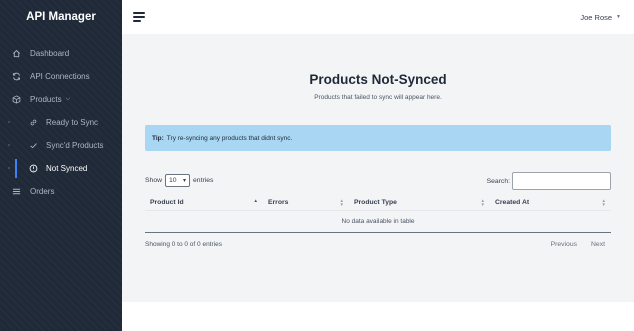 The height and width of the screenshot is (331, 634). Describe the element at coordinates (512, 202) in the screenshot. I see `column-label: Created At` at that location.